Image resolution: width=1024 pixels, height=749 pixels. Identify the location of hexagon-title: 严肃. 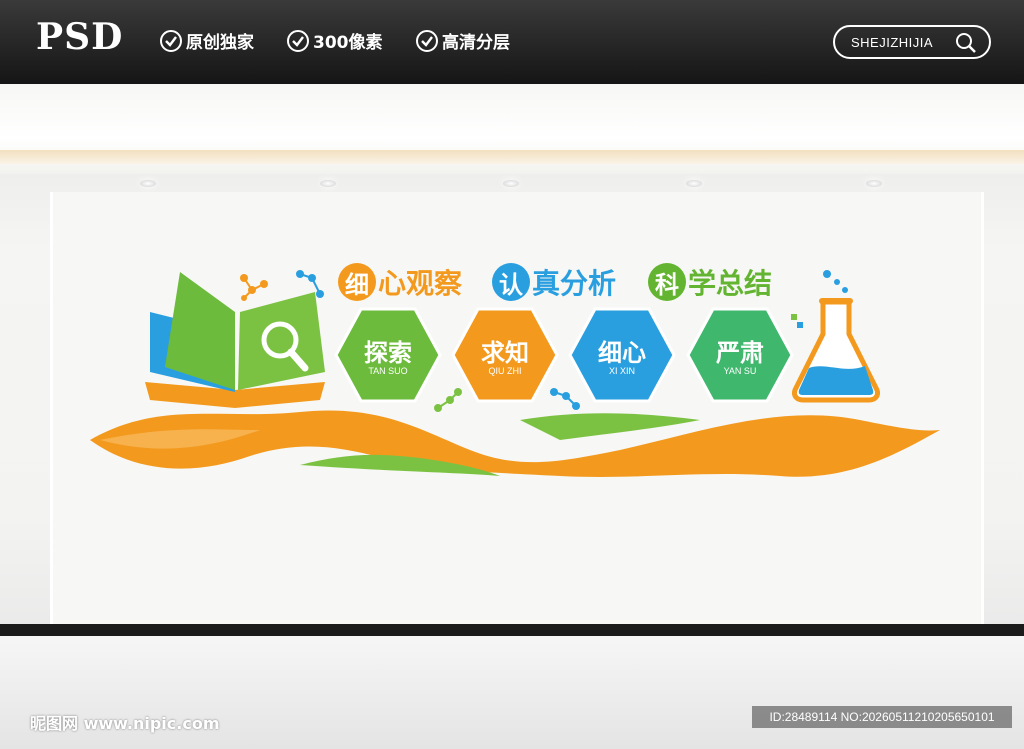
(740, 353).